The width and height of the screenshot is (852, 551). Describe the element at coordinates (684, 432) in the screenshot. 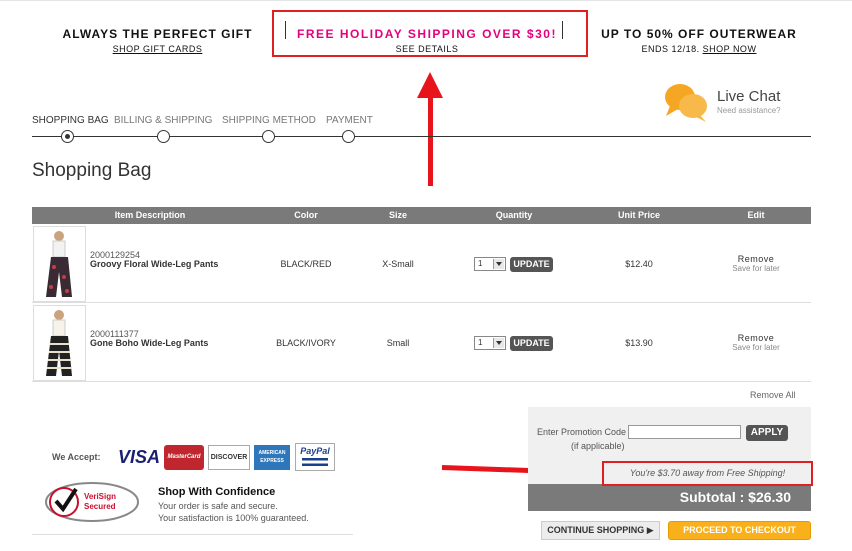

I see `promo-code-input` at that location.